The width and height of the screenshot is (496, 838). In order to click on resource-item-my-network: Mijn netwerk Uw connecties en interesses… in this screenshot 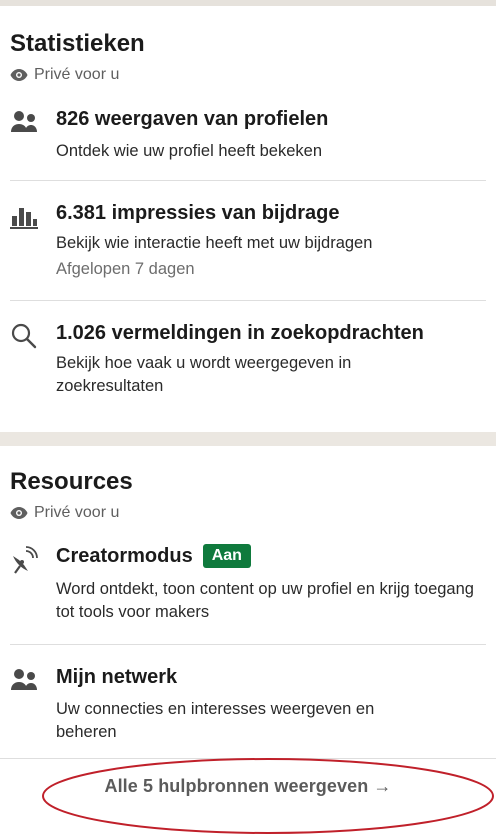, I will do `click(248, 706)`.